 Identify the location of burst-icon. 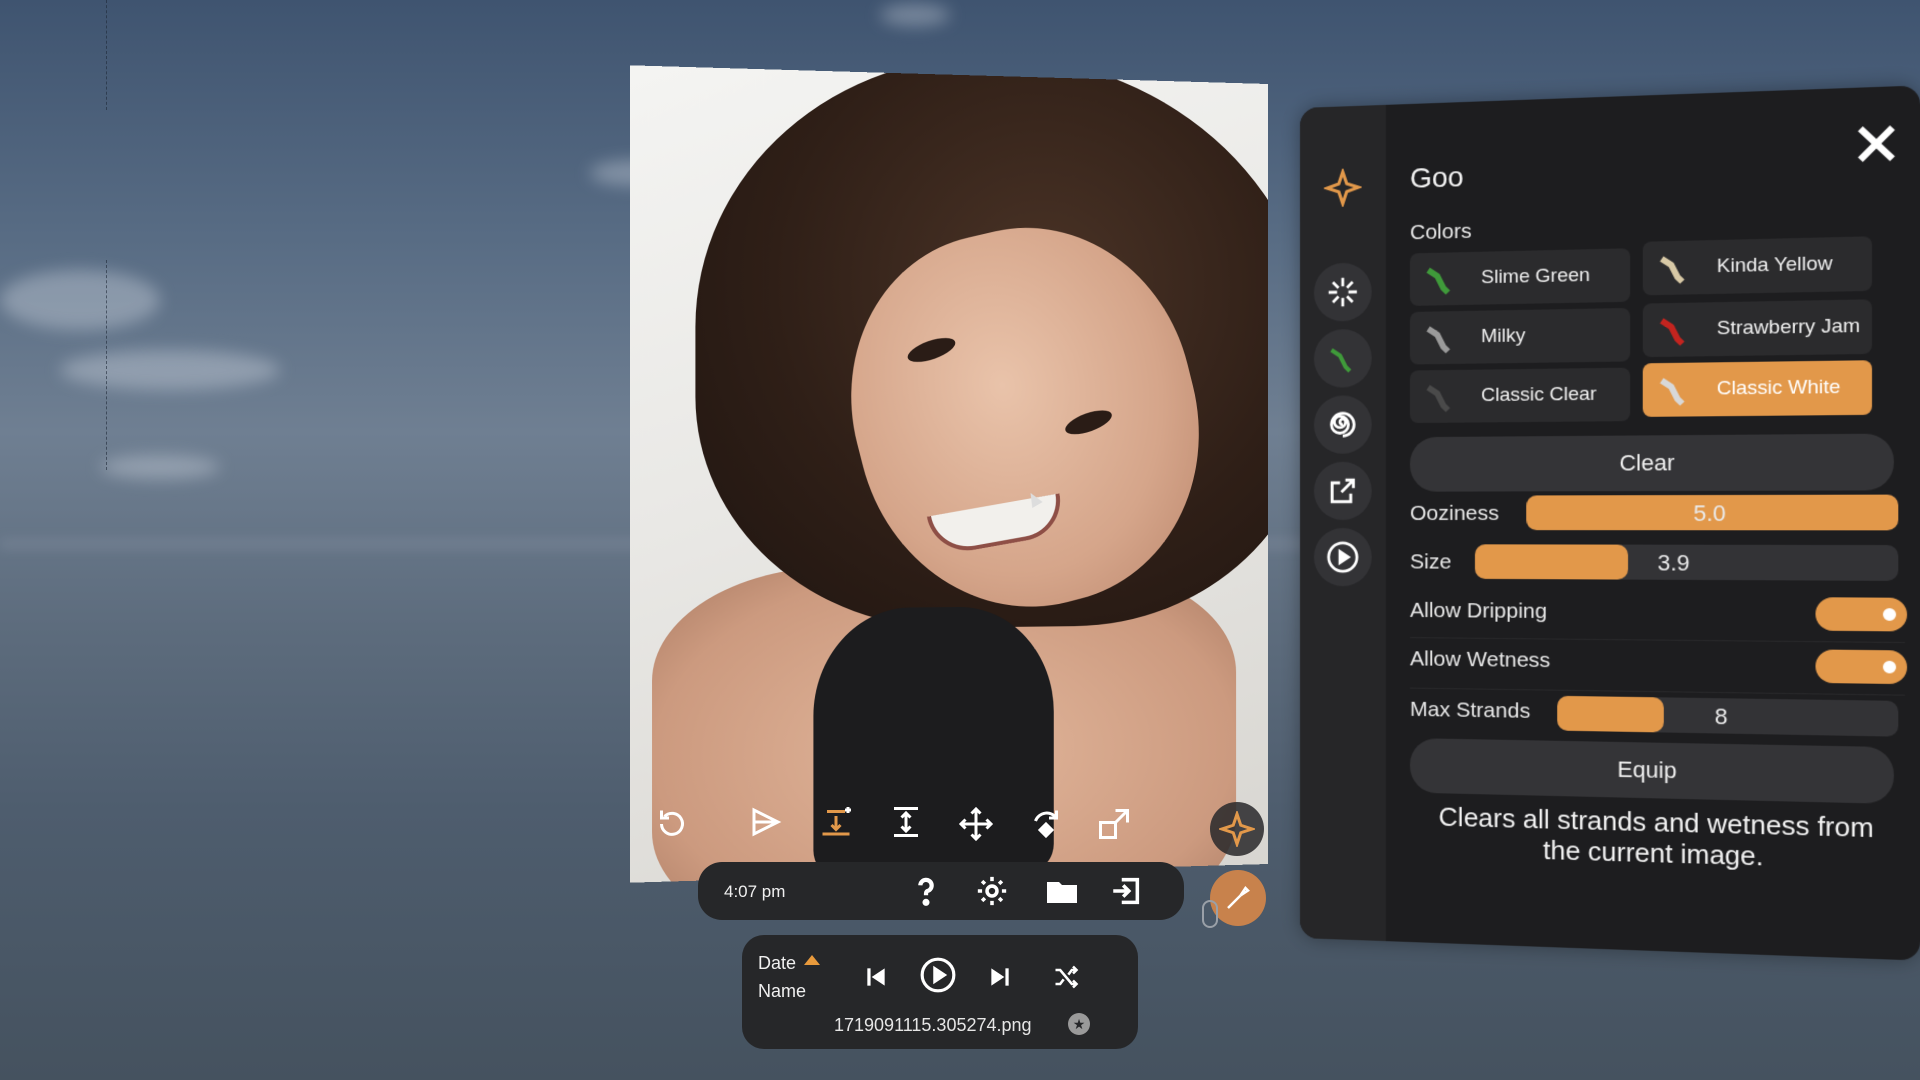
(1342, 292).